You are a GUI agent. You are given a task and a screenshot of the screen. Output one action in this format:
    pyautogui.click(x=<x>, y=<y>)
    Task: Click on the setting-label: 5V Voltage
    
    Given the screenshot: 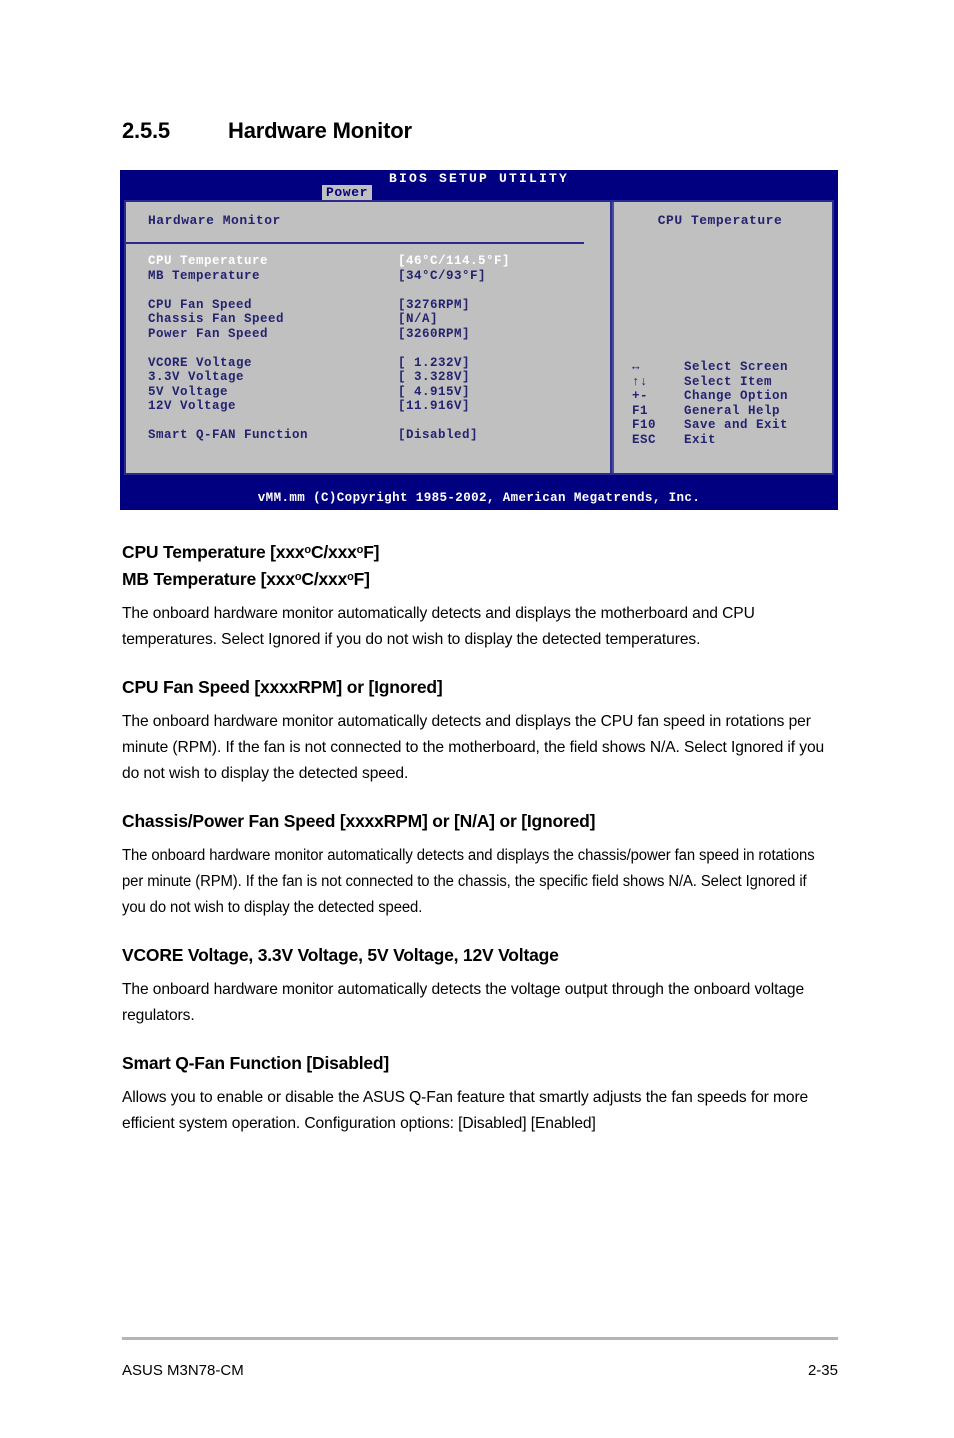 What is the action you would take?
    pyautogui.click(x=188, y=391)
    